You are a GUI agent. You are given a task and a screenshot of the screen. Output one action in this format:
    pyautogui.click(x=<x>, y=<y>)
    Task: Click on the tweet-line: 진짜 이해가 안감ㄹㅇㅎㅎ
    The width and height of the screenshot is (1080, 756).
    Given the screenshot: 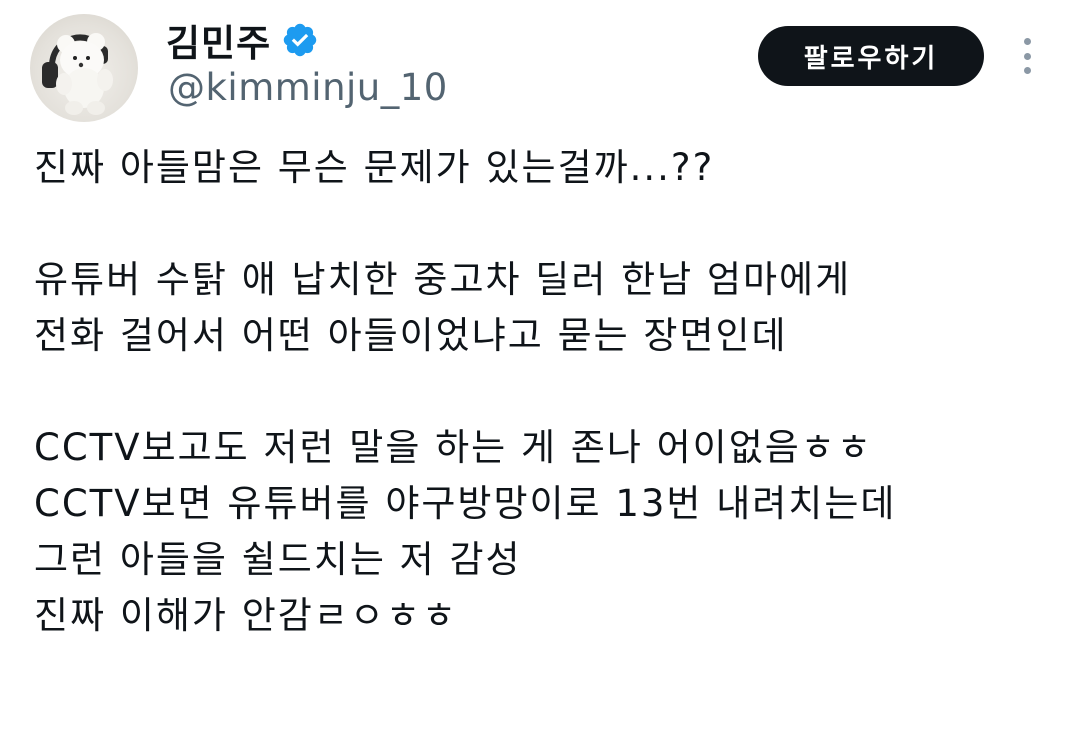 What is the action you would take?
    pyautogui.click(x=246, y=615)
    